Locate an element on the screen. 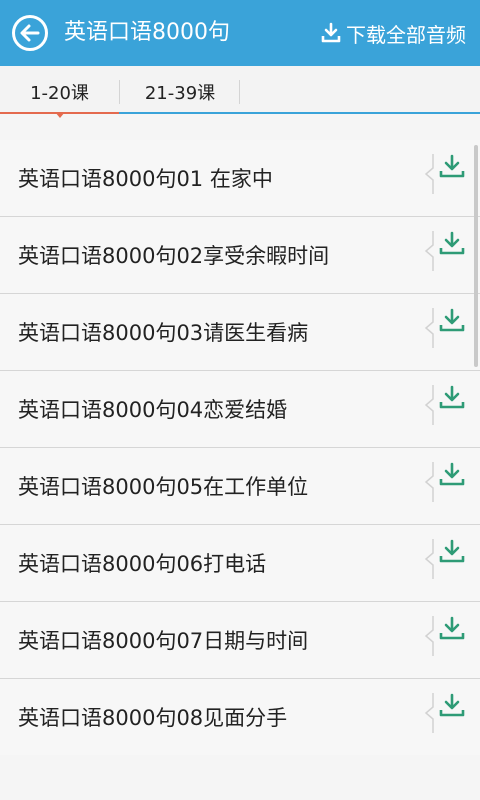 The width and height of the screenshot is (480, 800). back-button is located at coordinates (30, 33).